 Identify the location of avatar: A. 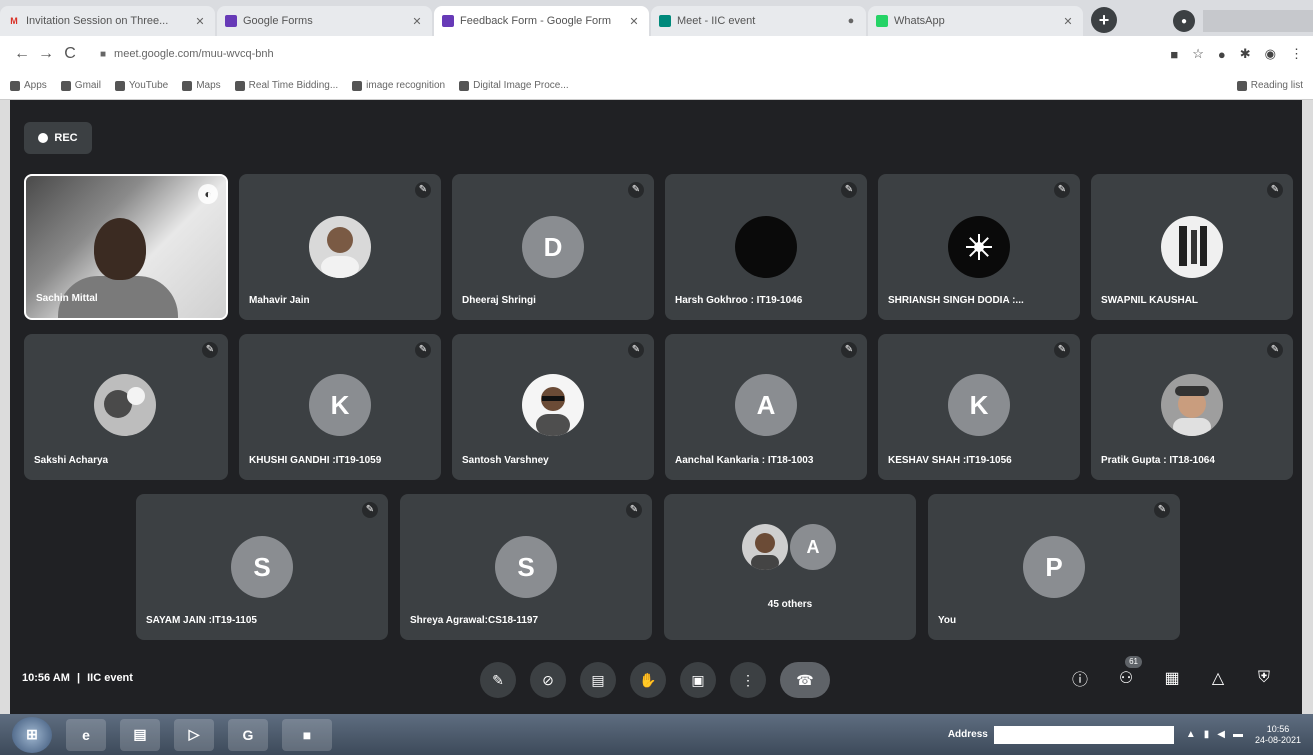
(766, 405).